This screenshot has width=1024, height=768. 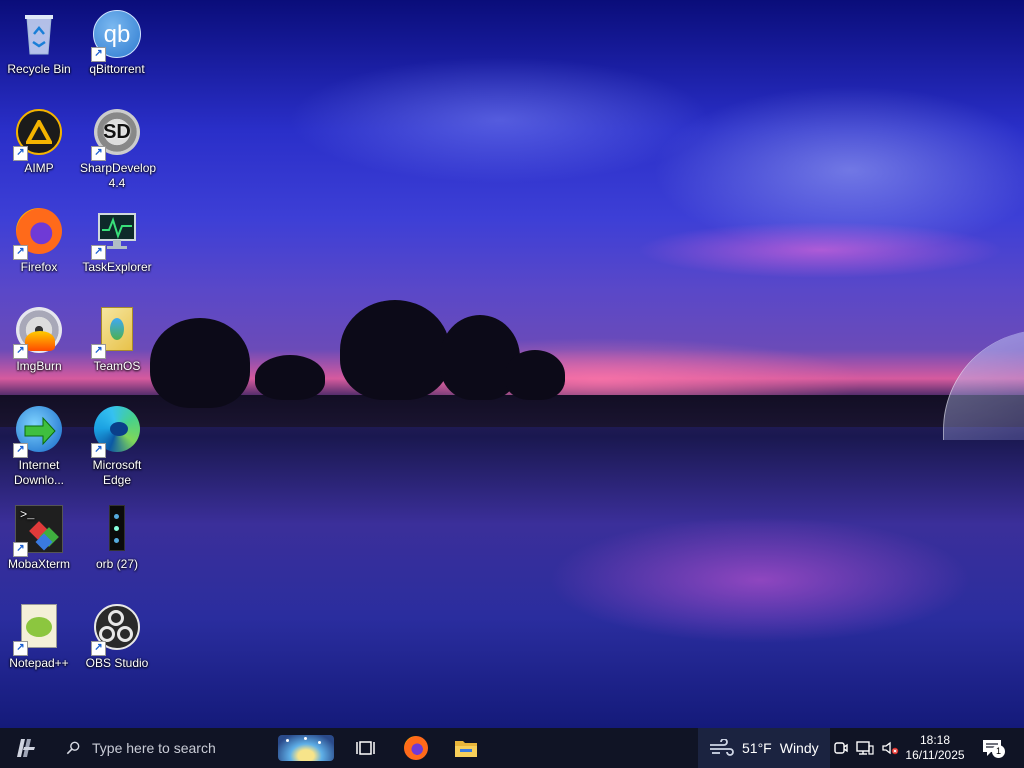 I want to click on folder-icon, so click(x=466, y=749).